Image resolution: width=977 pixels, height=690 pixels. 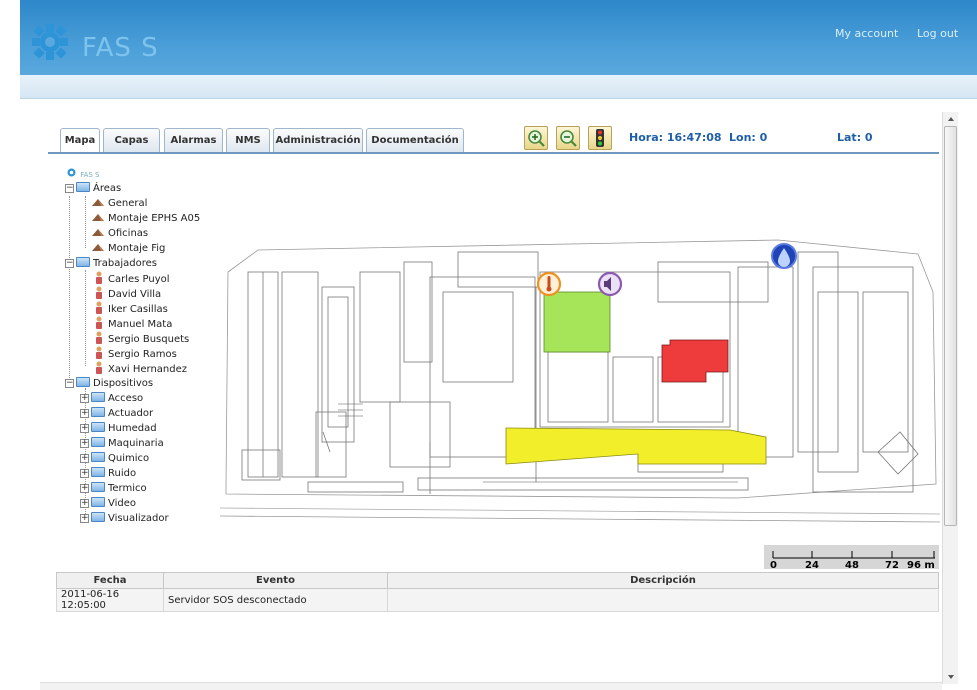 What do you see at coordinates (142, 354) in the screenshot?
I see `tree-item-label: Sergio Ramos` at bounding box center [142, 354].